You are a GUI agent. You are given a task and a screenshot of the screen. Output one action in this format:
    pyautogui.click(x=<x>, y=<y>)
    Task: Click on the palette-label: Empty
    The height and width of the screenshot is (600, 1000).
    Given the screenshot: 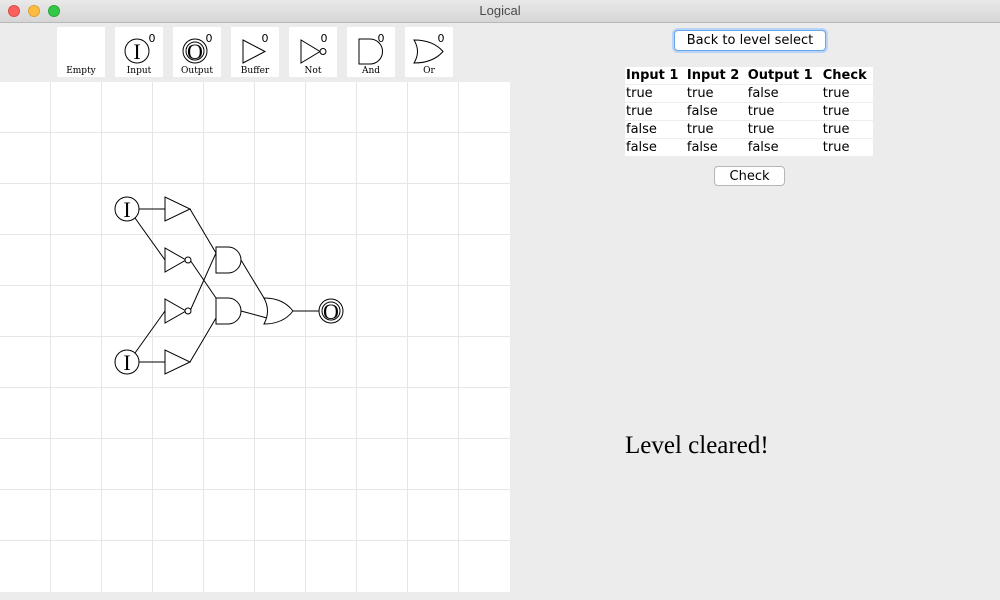 What is the action you would take?
    pyautogui.click(x=81, y=71)
    